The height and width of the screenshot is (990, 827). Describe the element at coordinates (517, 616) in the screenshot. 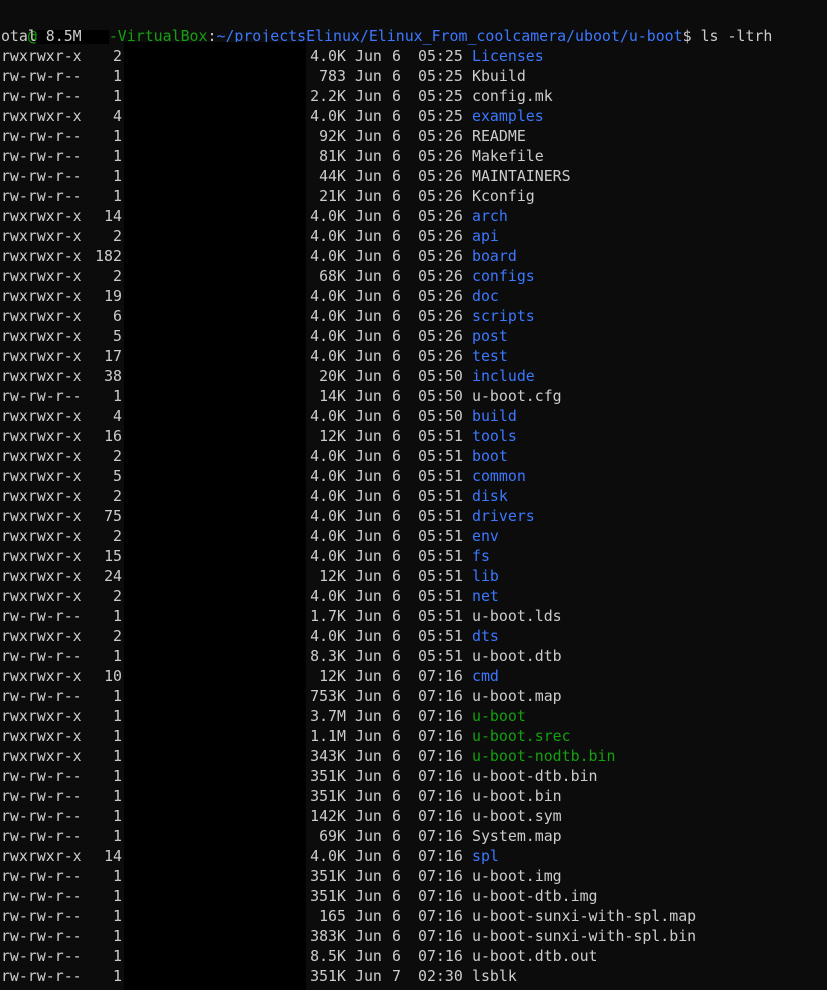

I see `file-name: u-boot.lds` at that location.